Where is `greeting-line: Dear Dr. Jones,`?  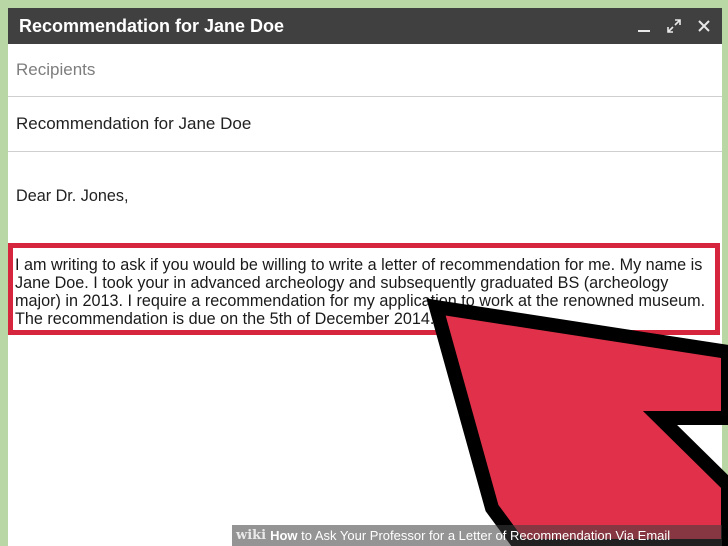
greeting-line: Dear Dr. Jones, is located at coordinates (72, 196).